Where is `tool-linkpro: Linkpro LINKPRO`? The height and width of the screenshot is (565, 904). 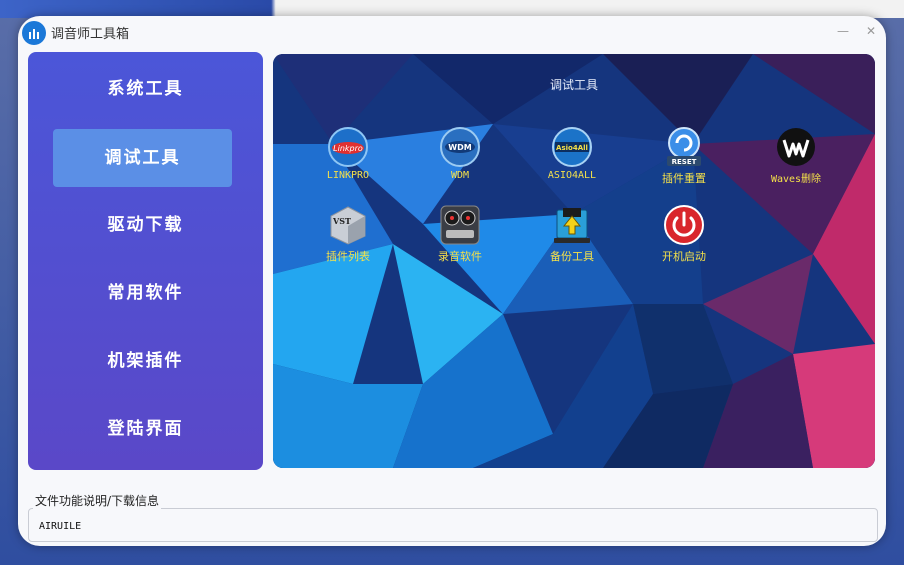 tool-linkpro: Linkpro LINKPRO is located at coordinates (348, 153).